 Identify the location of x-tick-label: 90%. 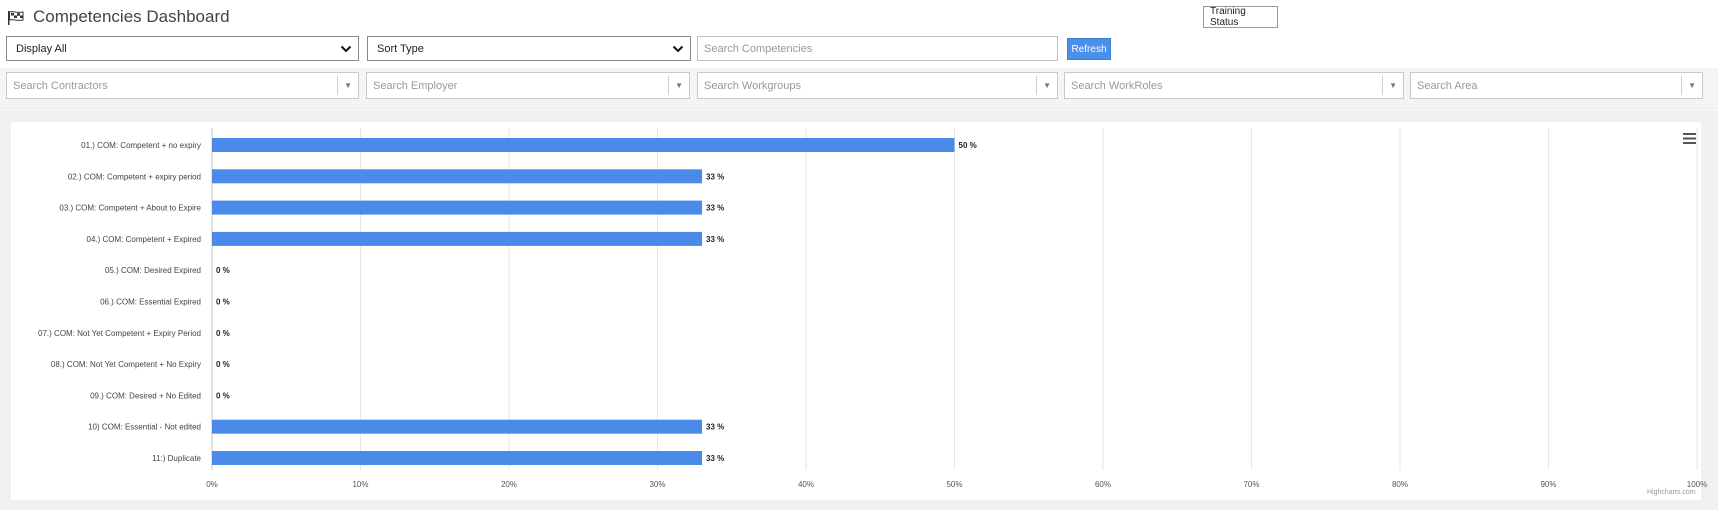
(1548, 484).